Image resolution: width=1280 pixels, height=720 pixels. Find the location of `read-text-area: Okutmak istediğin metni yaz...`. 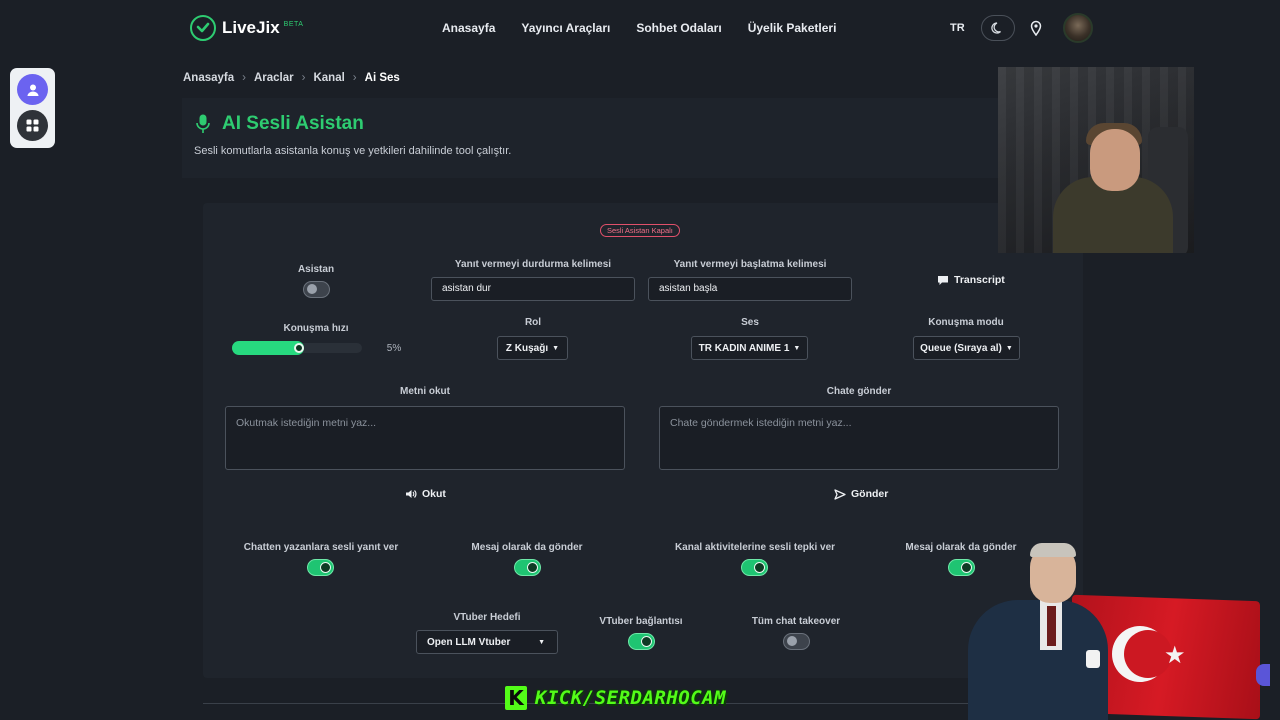

read-text-area: Okutmak istediğin metni yaz... is located at coordinates (425, 438).